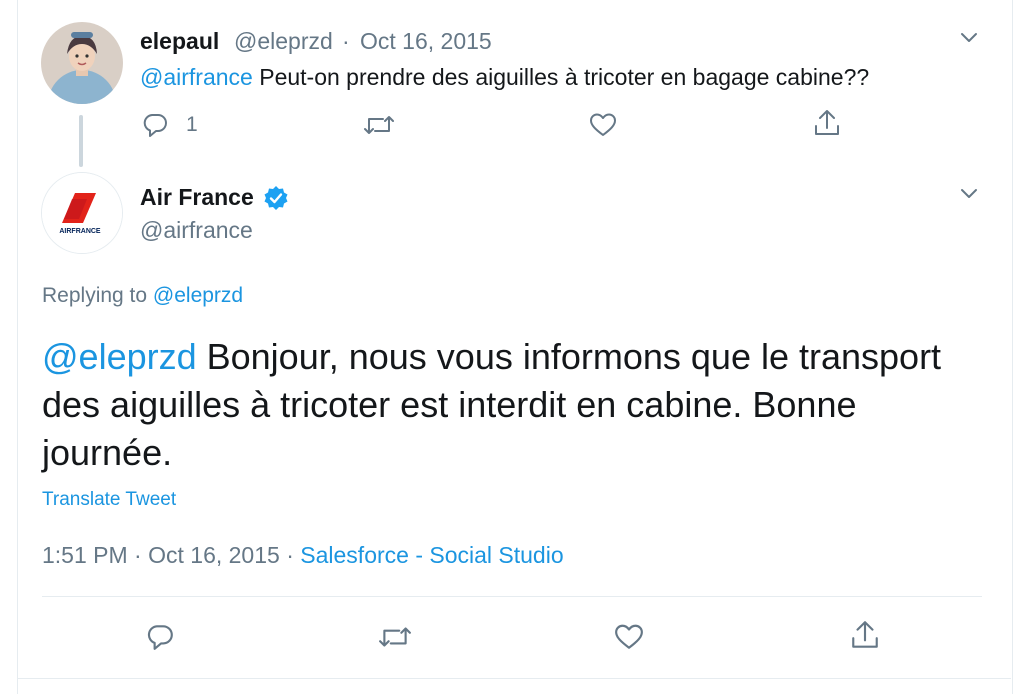 The width and height of the screenshot is (1024, 695). What do you see at coordinates (81, 141) in the screenshot?
I see `thread-connector-line` at bounding box center [81, 141].